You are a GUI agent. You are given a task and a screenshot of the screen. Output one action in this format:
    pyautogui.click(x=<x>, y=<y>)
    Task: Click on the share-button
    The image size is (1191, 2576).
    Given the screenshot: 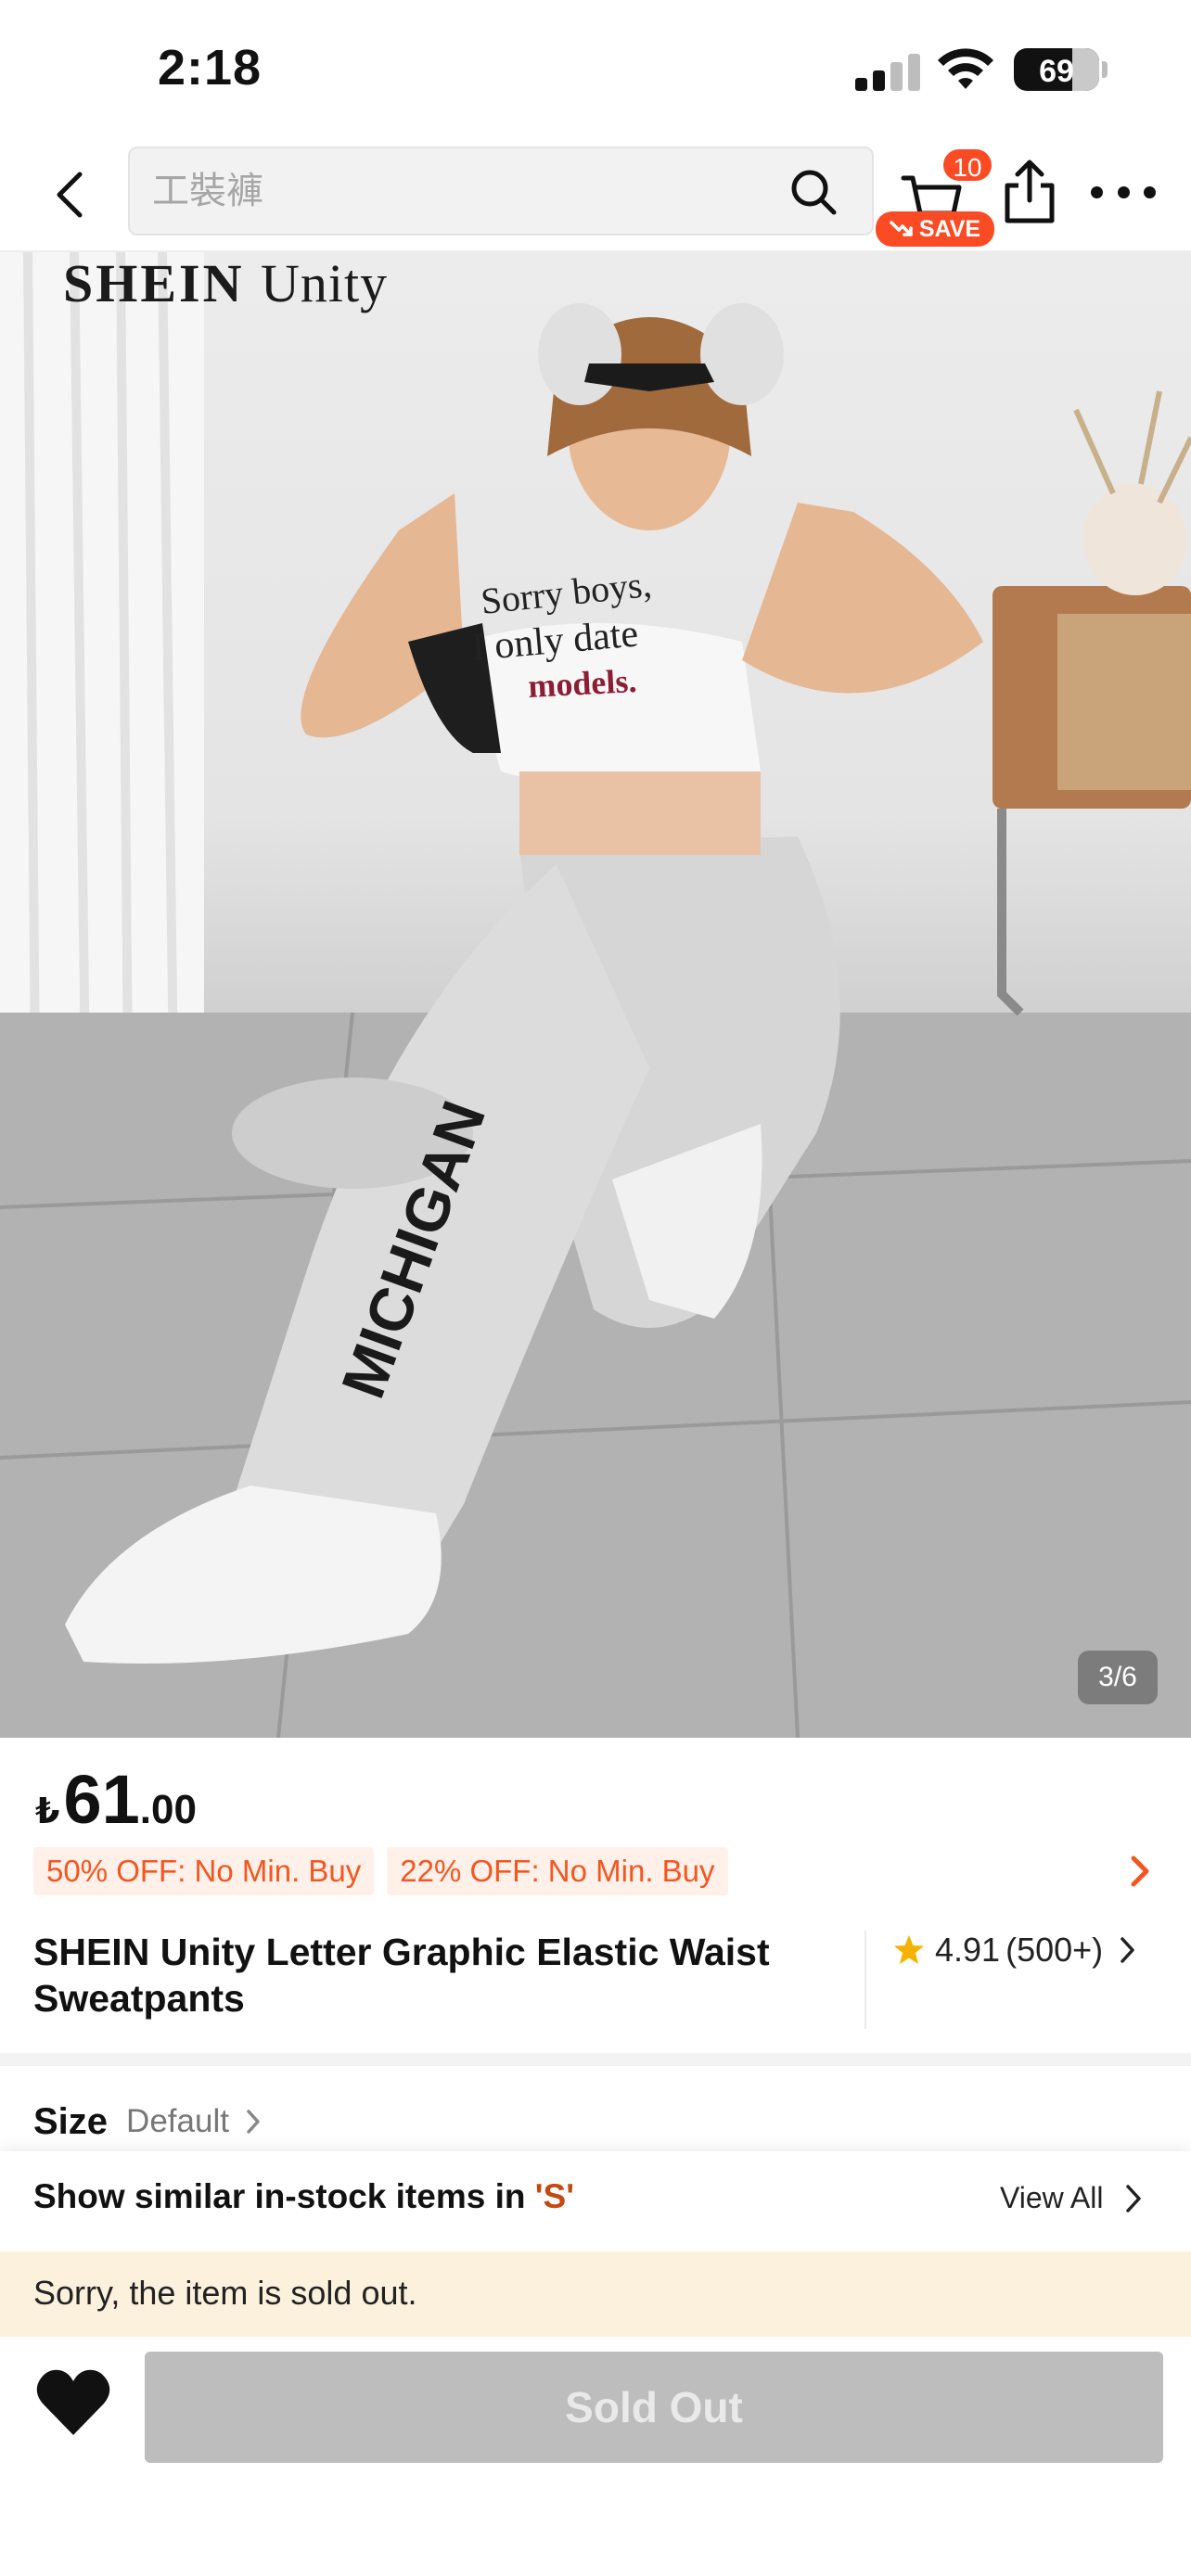 What is the action you would take?
    pyautogui.click(x=1029, y=193)
    